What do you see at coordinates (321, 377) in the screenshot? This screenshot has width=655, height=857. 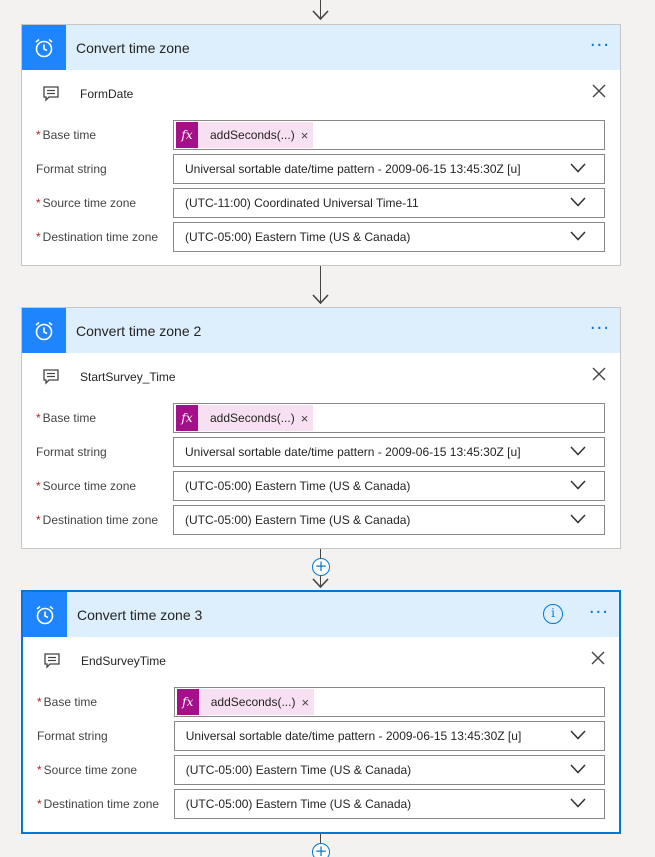 I see `comment-row: StartSurvey_Time` at bounding box center [321, 377].